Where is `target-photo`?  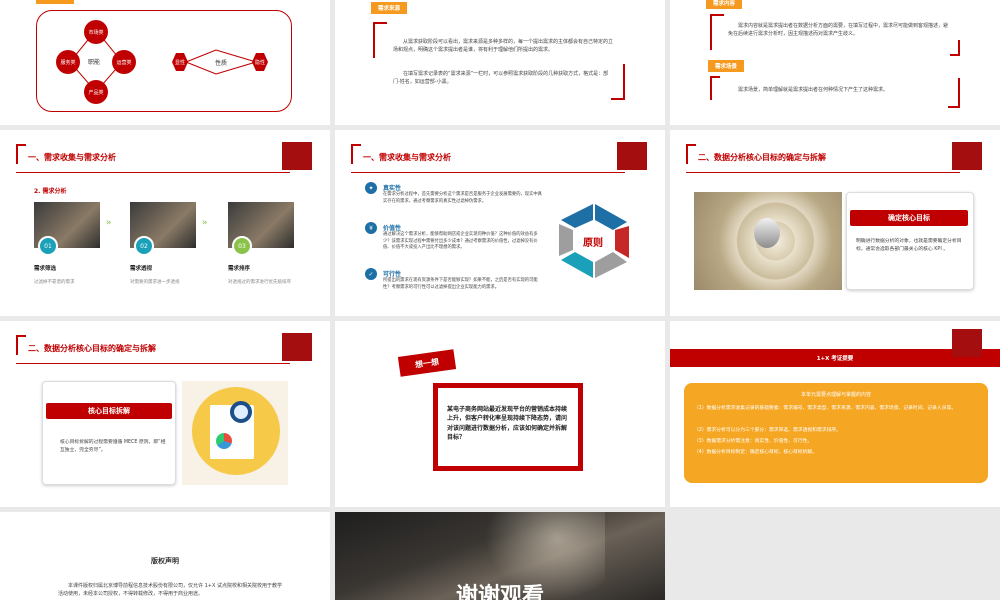 target-photo is located at coordinates (768, 241).